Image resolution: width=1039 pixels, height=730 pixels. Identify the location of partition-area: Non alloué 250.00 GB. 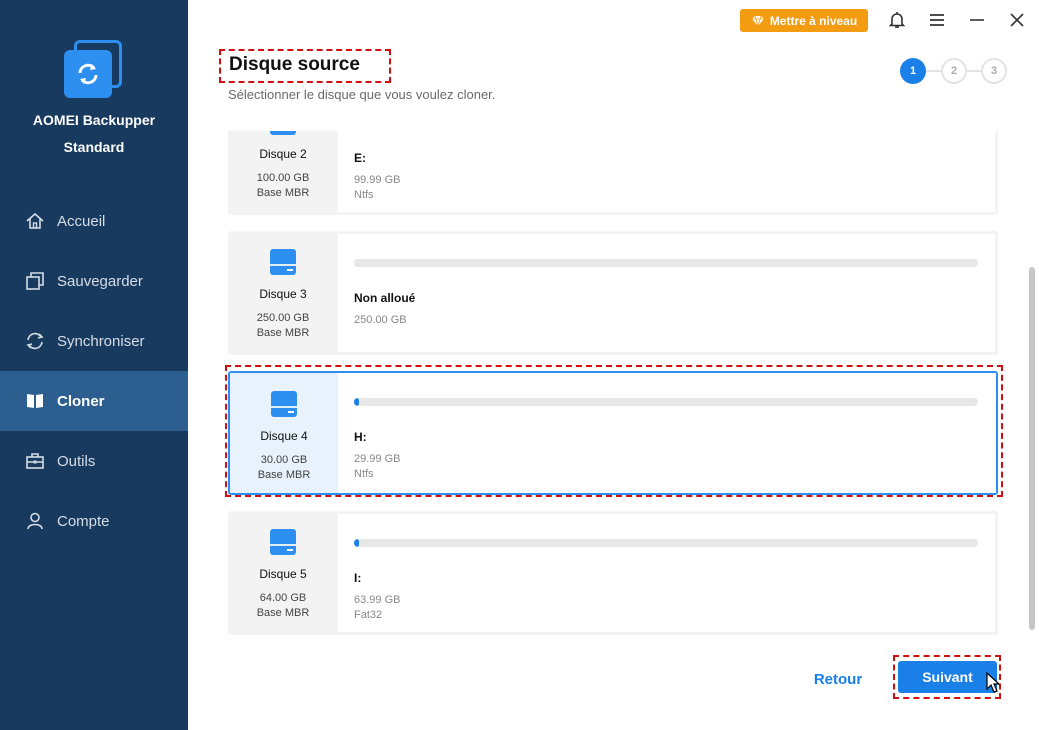
(666, 293).